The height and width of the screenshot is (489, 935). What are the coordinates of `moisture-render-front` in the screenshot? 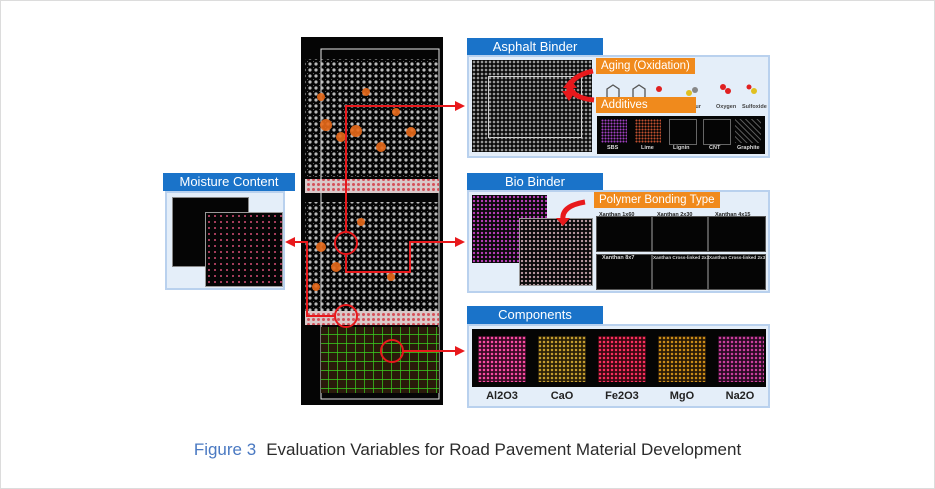 It's located at (244, 249).